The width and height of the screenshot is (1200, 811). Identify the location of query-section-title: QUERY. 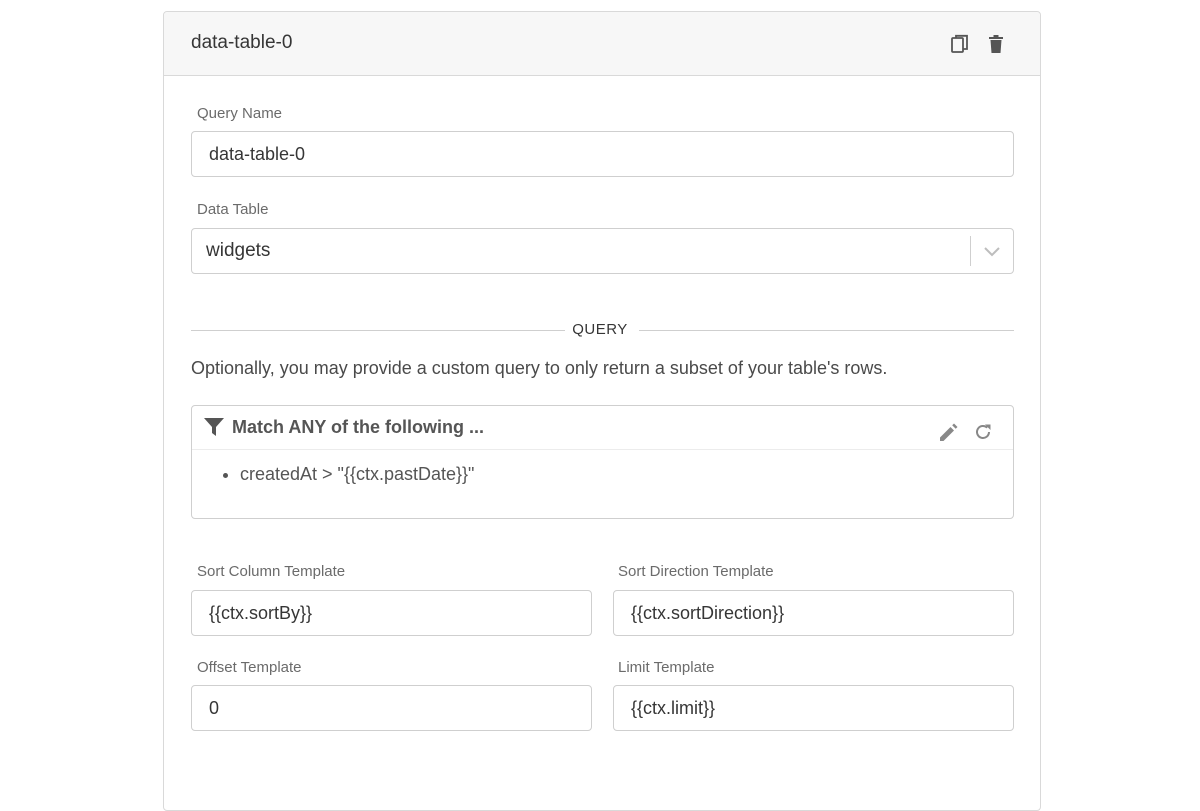
(600, 329).